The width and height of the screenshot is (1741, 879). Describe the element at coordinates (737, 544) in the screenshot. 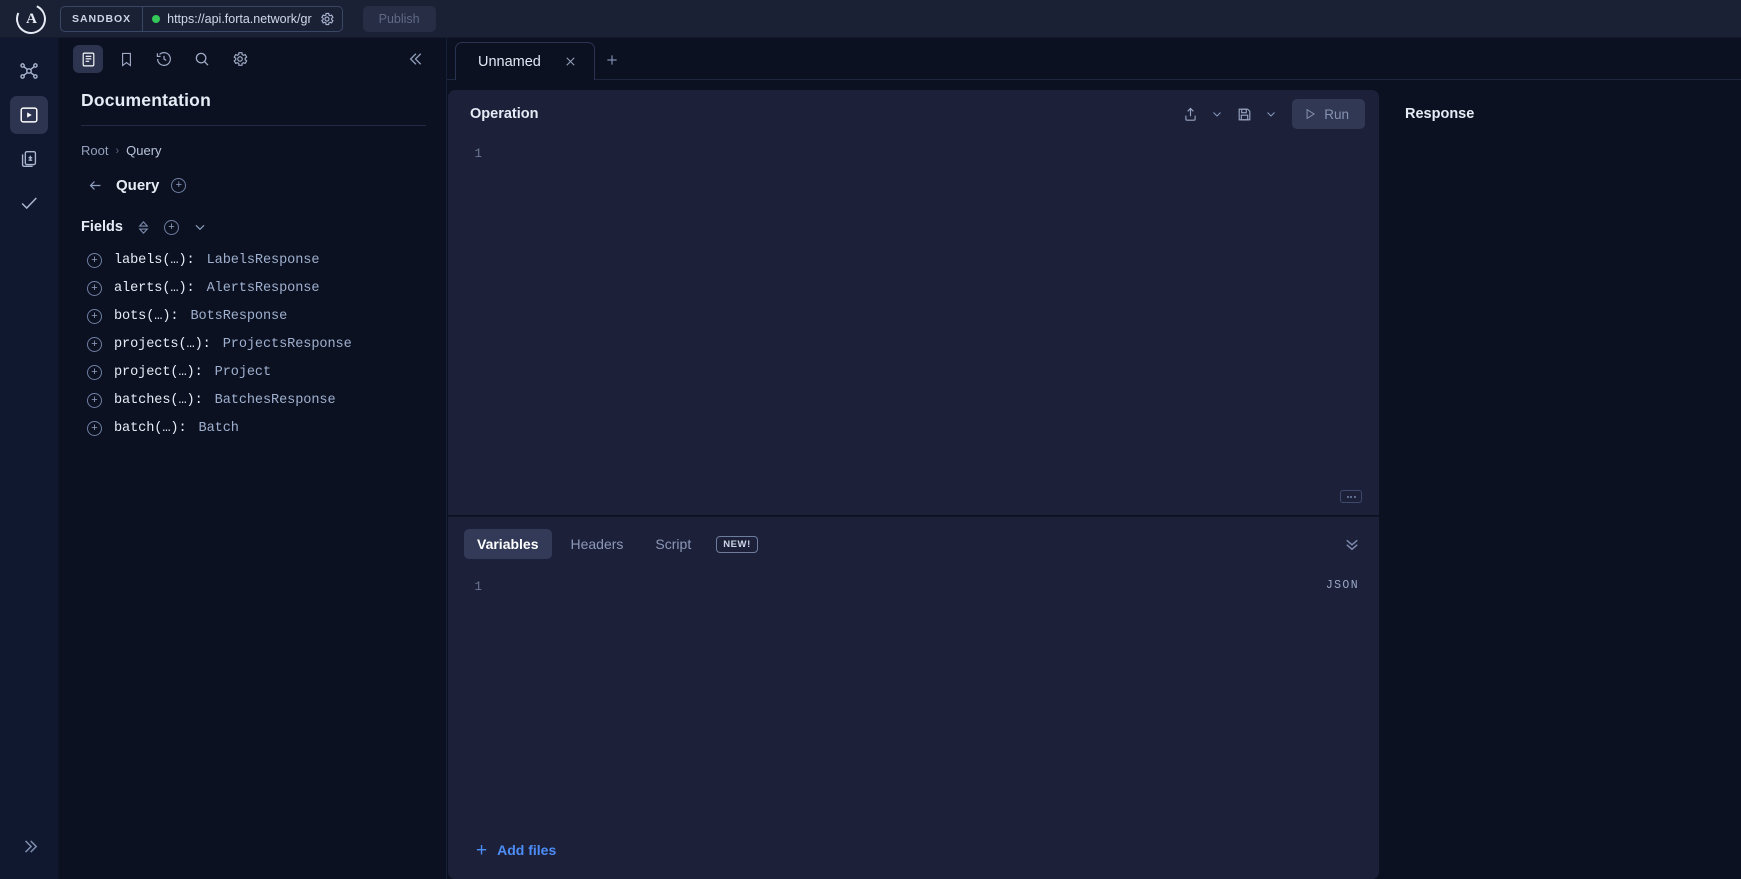

I see `new-badge: NEW!` at that location.